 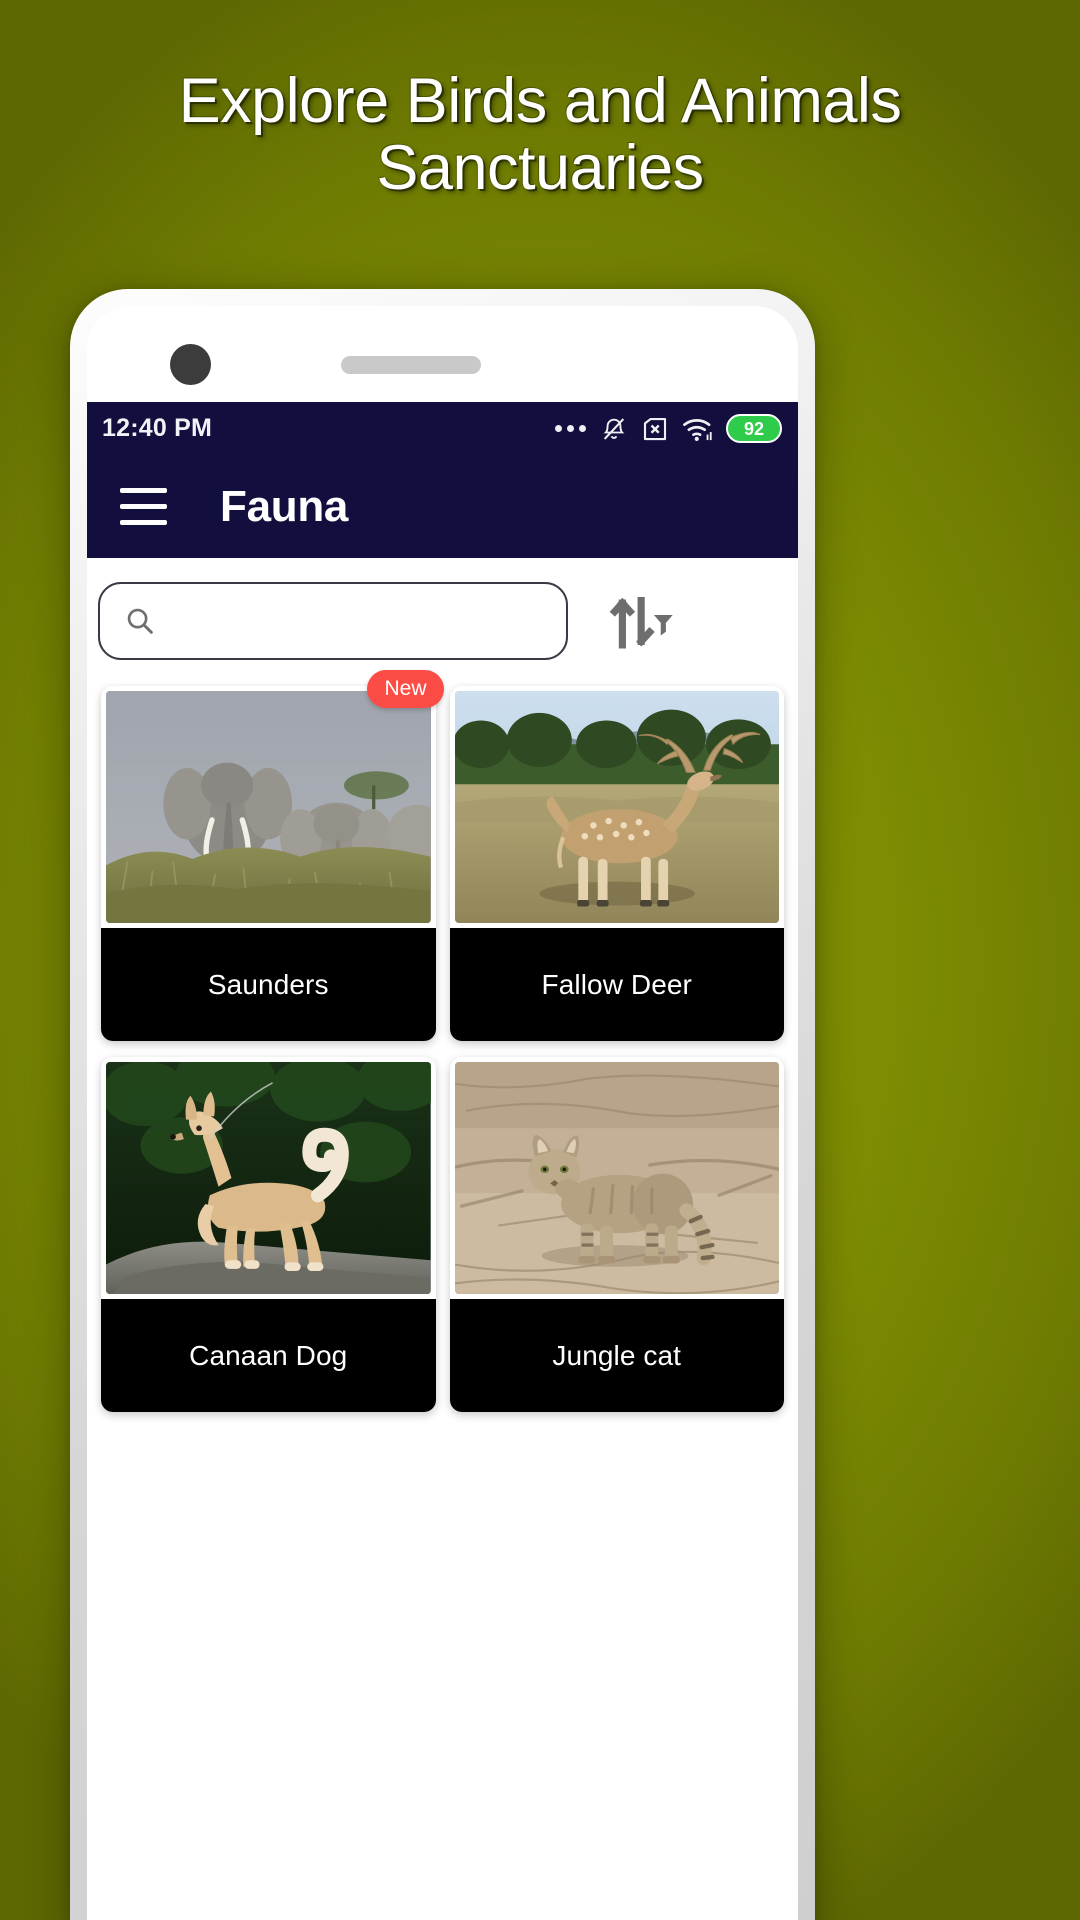 I want to click on wifi-icon, so click(x=697, y=429).